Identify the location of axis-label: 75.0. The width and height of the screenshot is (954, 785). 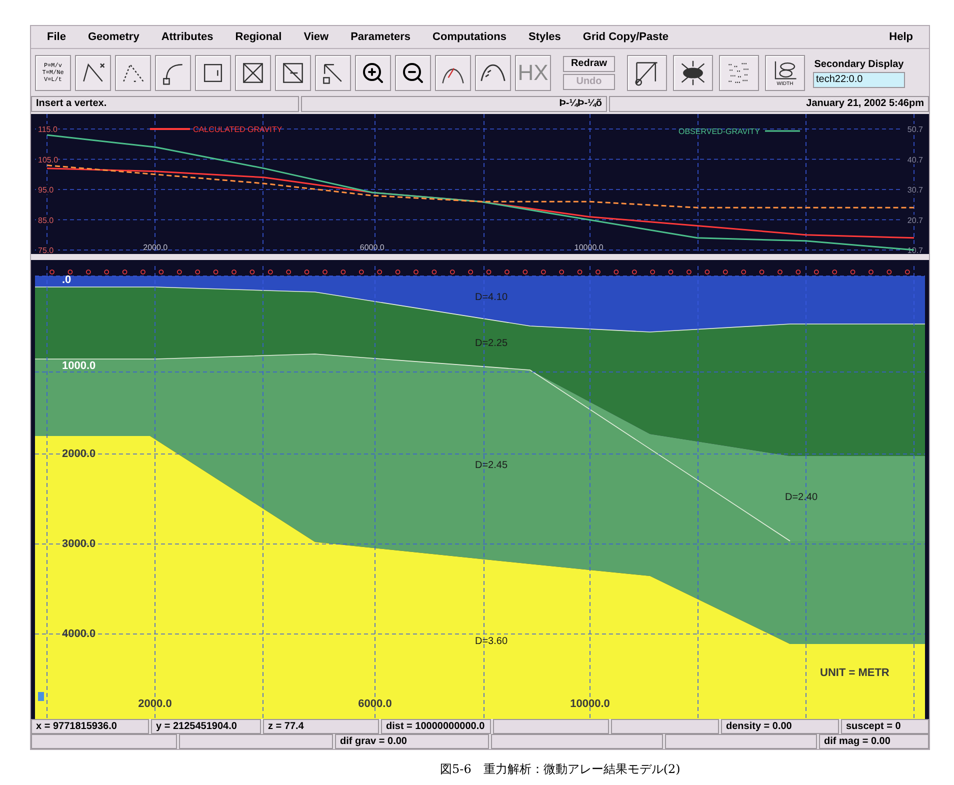
(46, 250).